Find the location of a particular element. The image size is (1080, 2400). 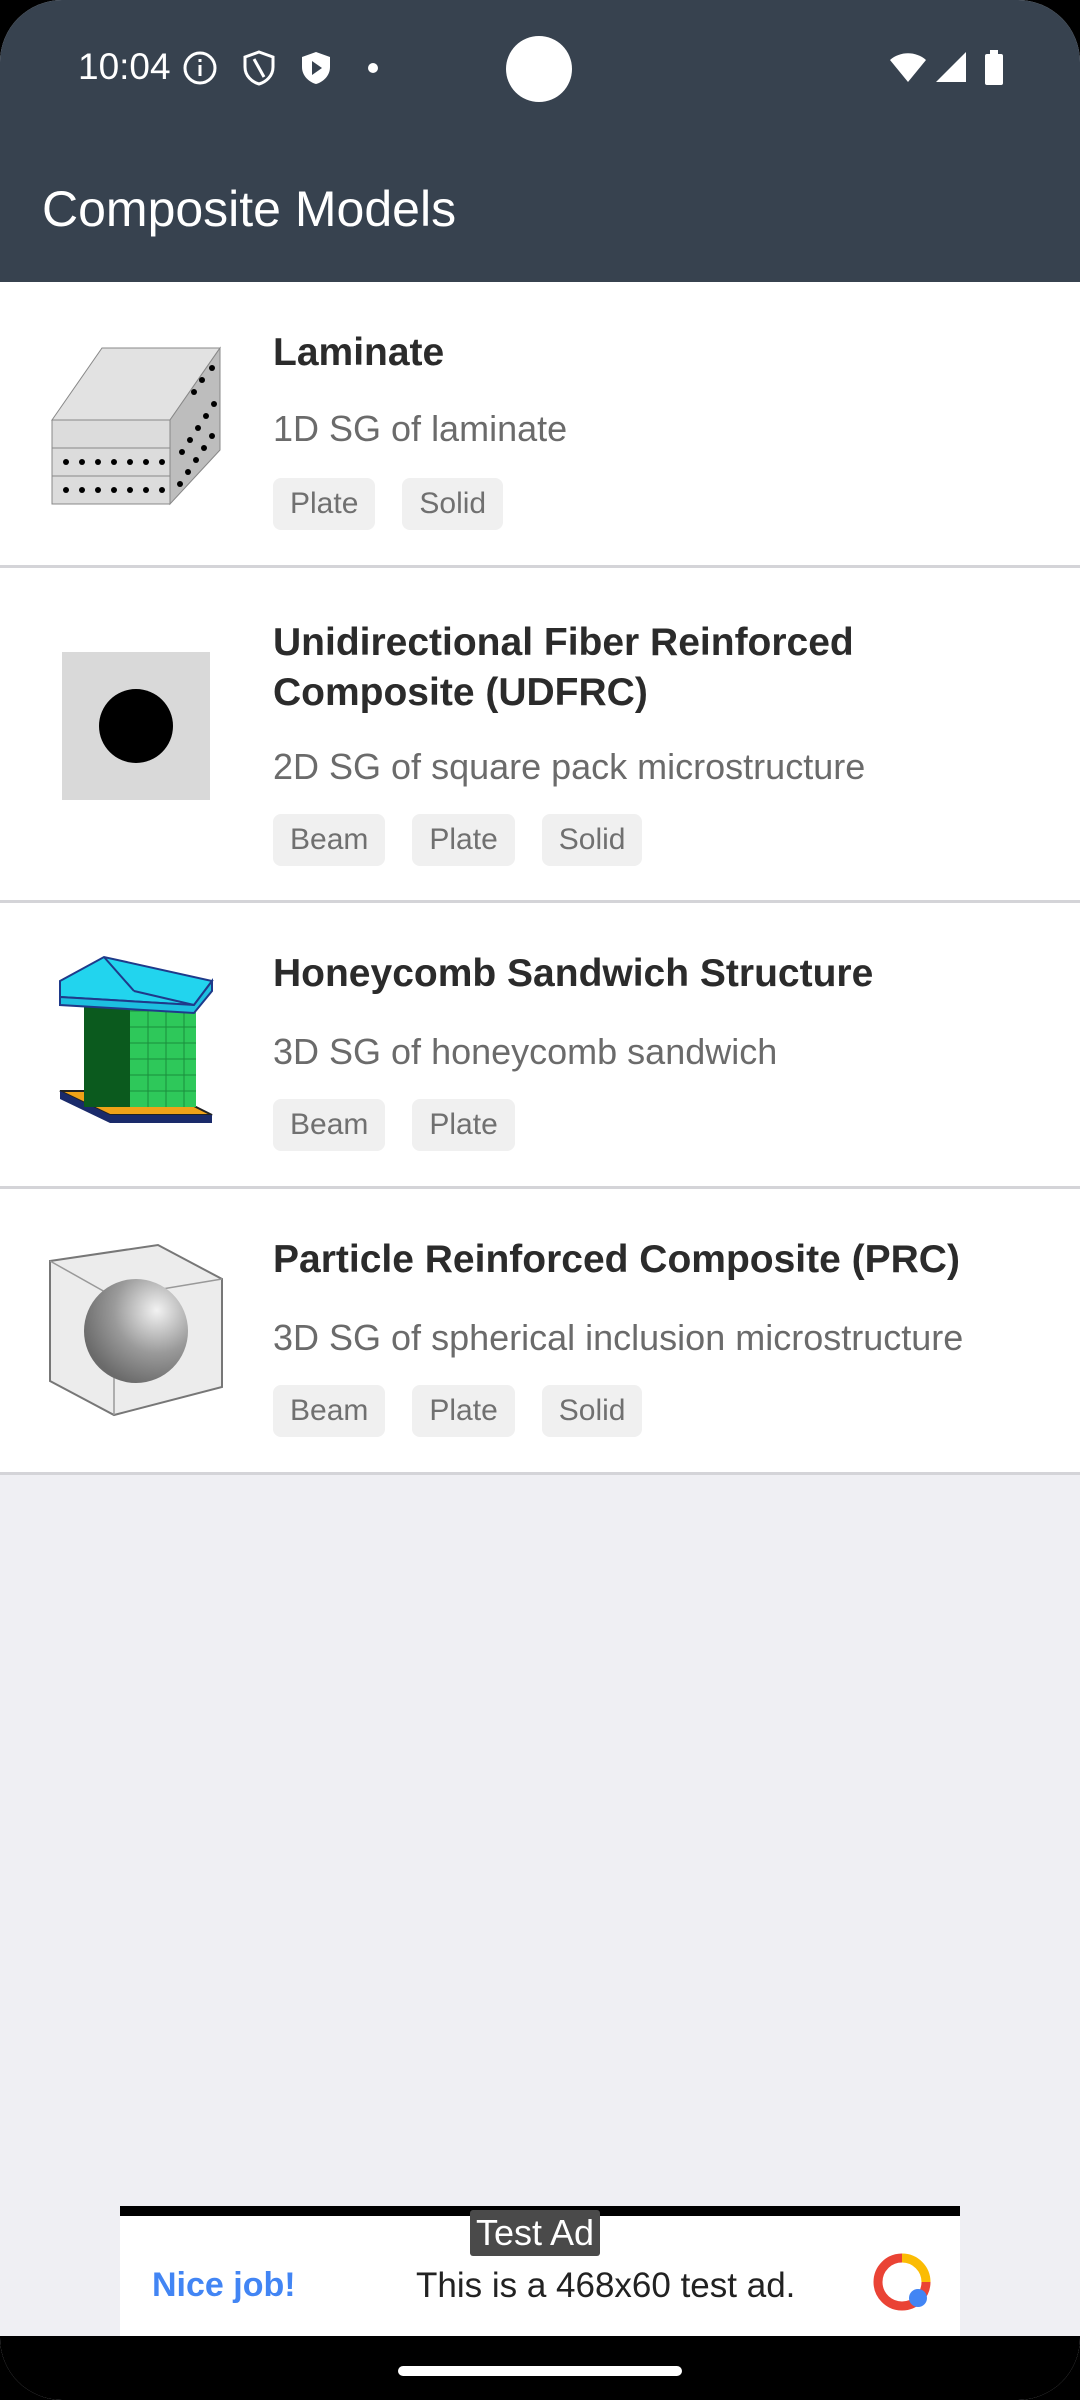

item-subtitle: 1D SG of laminate is located at coordinates (420, 428).